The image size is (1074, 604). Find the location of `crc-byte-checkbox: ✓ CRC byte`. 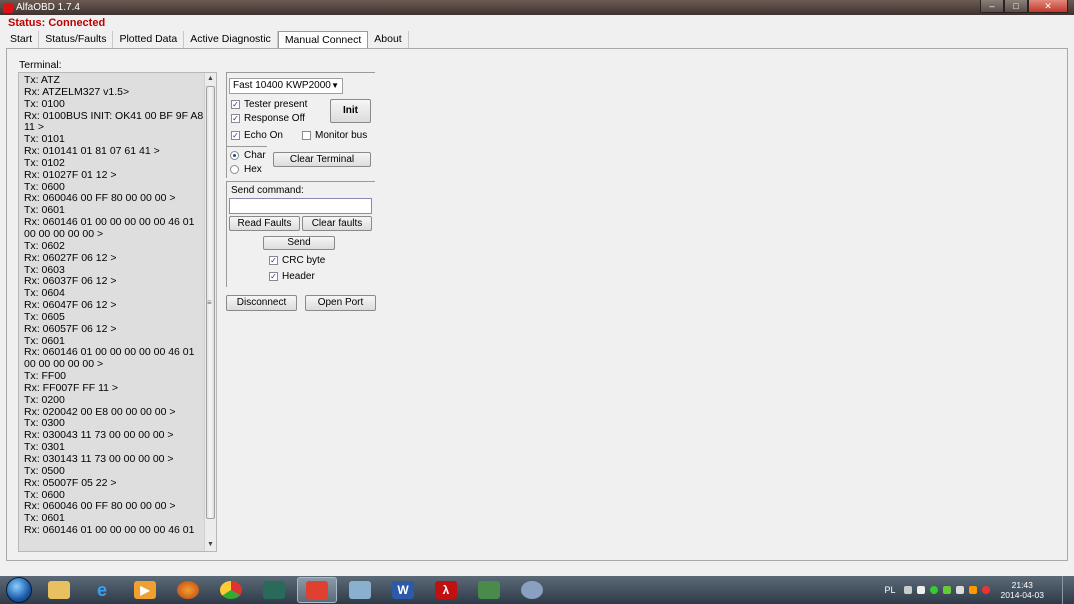

crc-byte-checkbox: ✓ CRC byte is located at coordinates (297, 260).